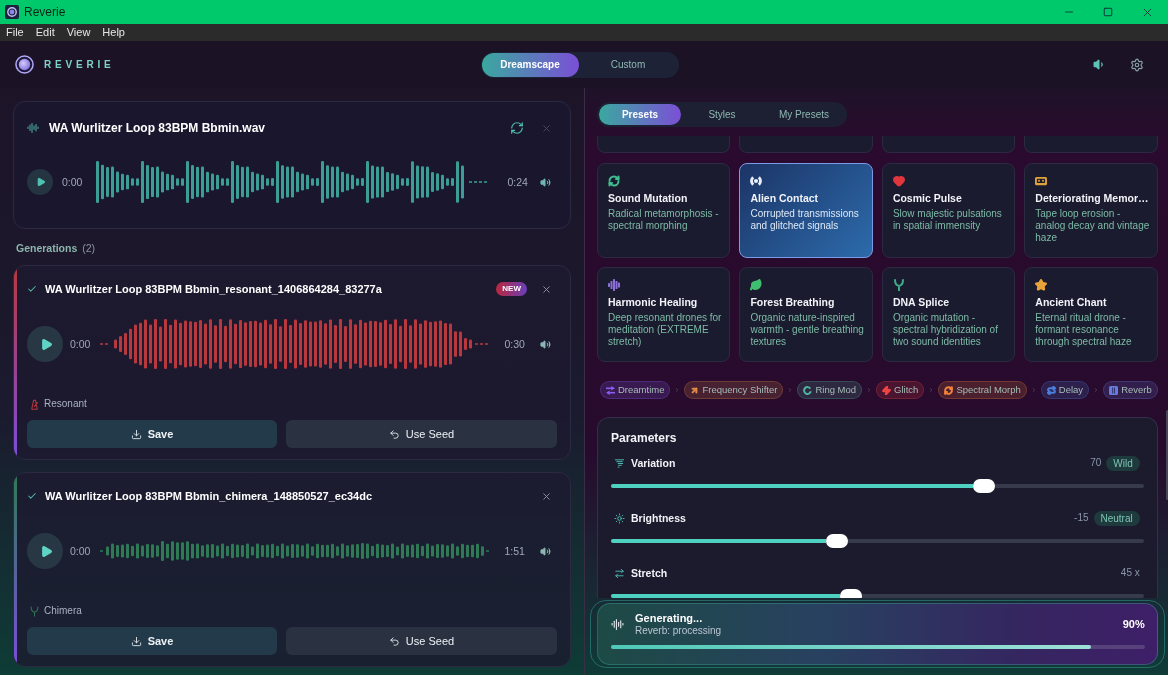 Image resolution: width=1168 pixels, height=675 pixels. What do you see at coordinates (34, 404) in the screenshot?
I see `metronome-icon` at bounding box center [34, 404].